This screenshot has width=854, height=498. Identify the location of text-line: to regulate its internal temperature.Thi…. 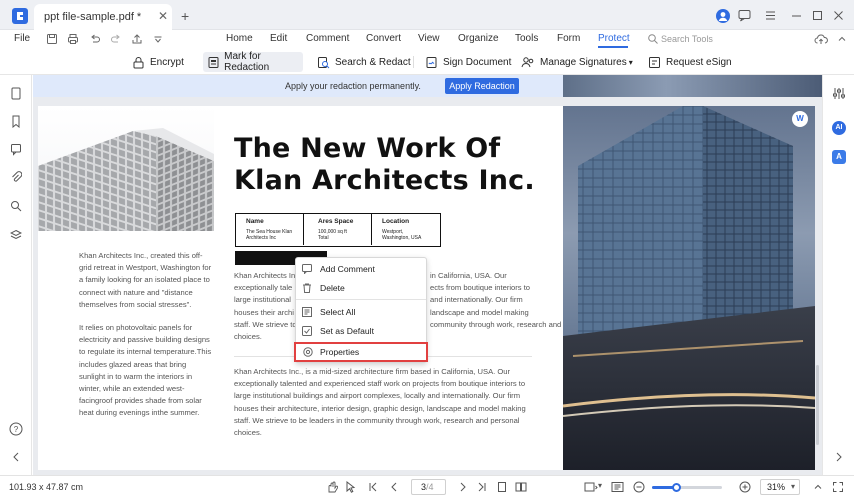
(145, 352).